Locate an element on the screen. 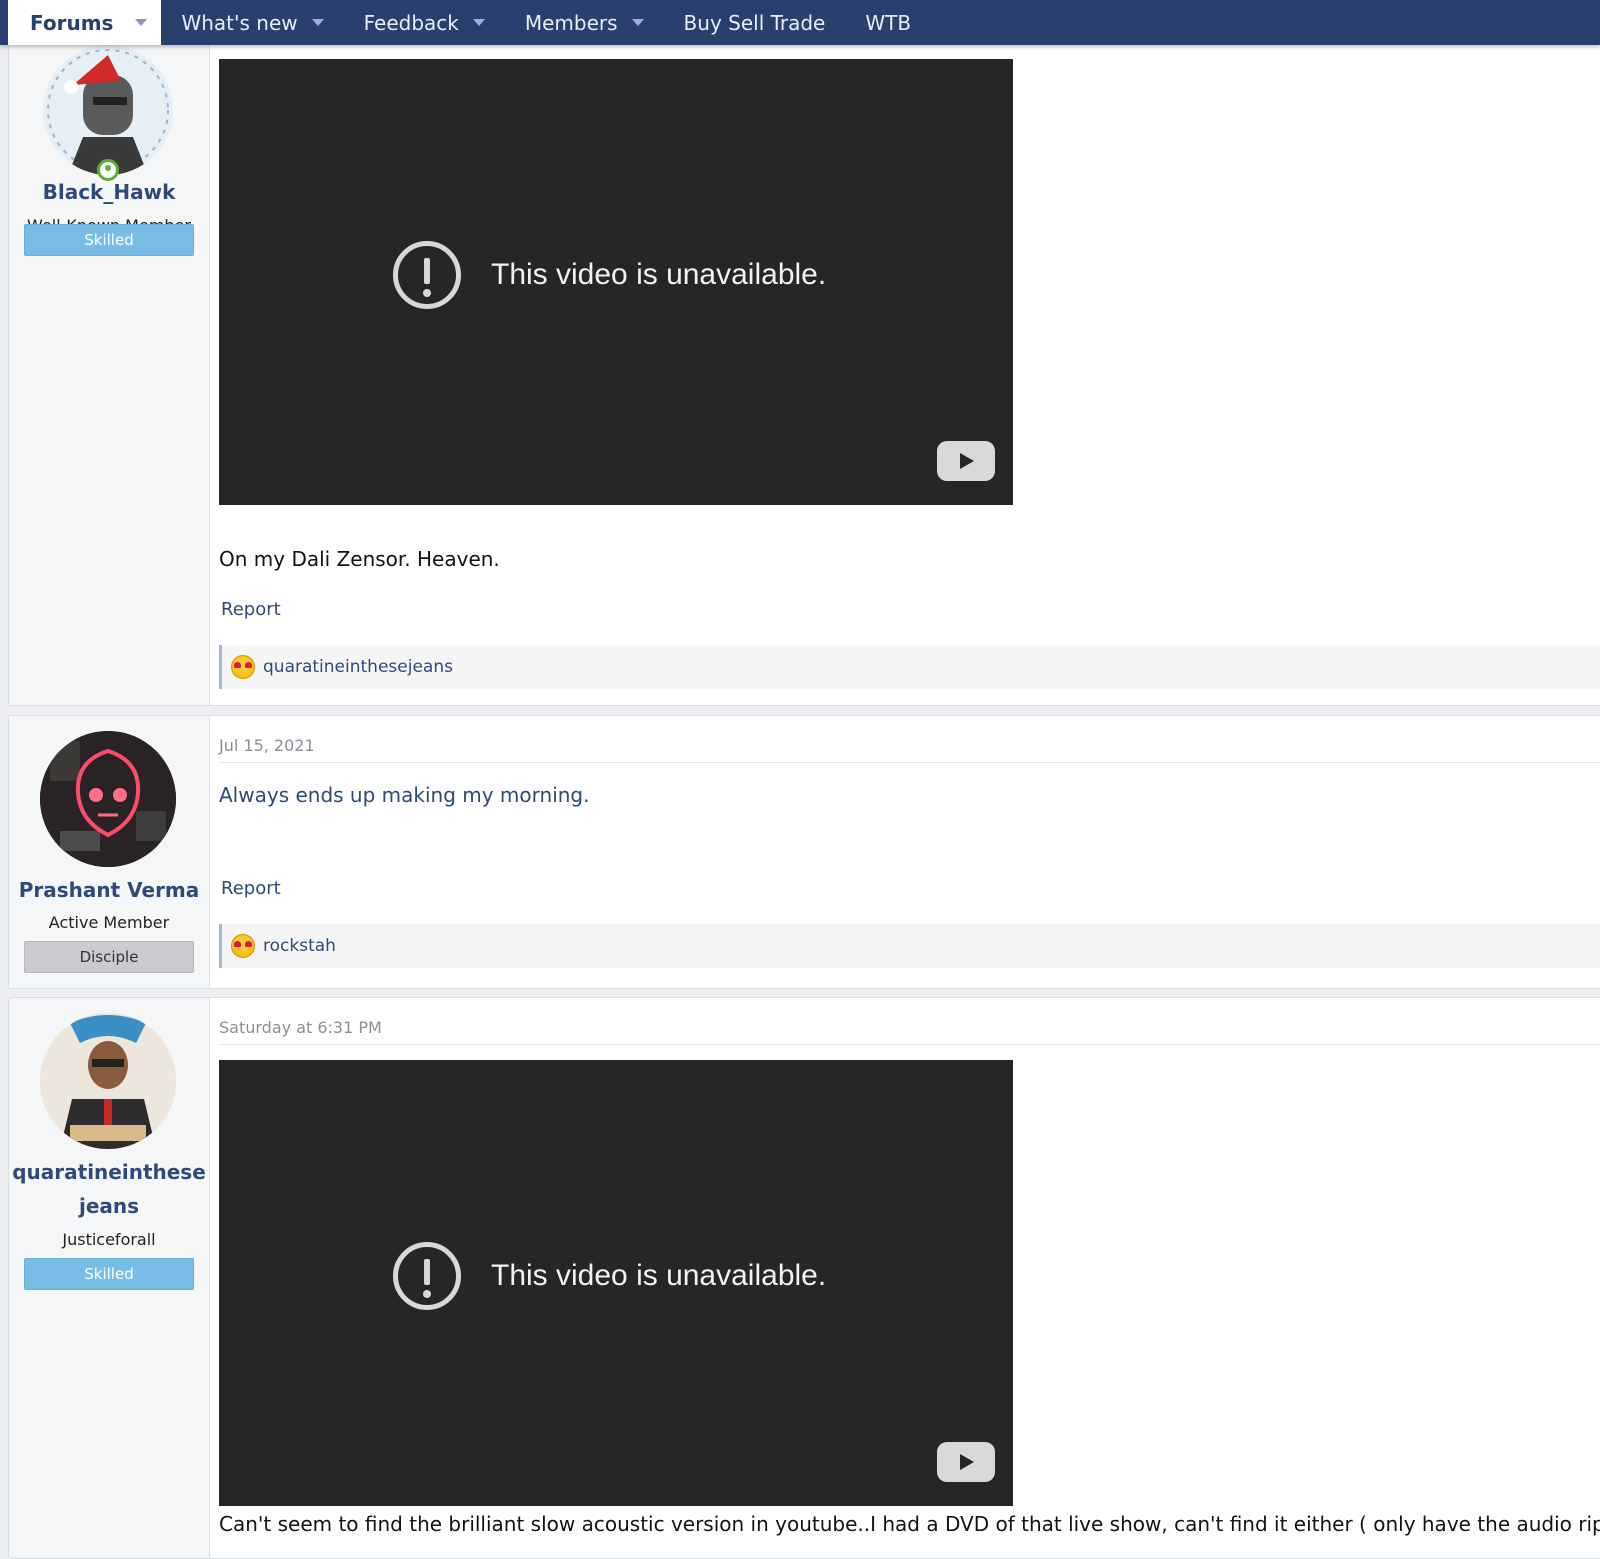 The width and height of the screenshot is (1600, 1559). post-user-cell: Prashant Verma Active Member Disciple is located at coordinates (109, 852).